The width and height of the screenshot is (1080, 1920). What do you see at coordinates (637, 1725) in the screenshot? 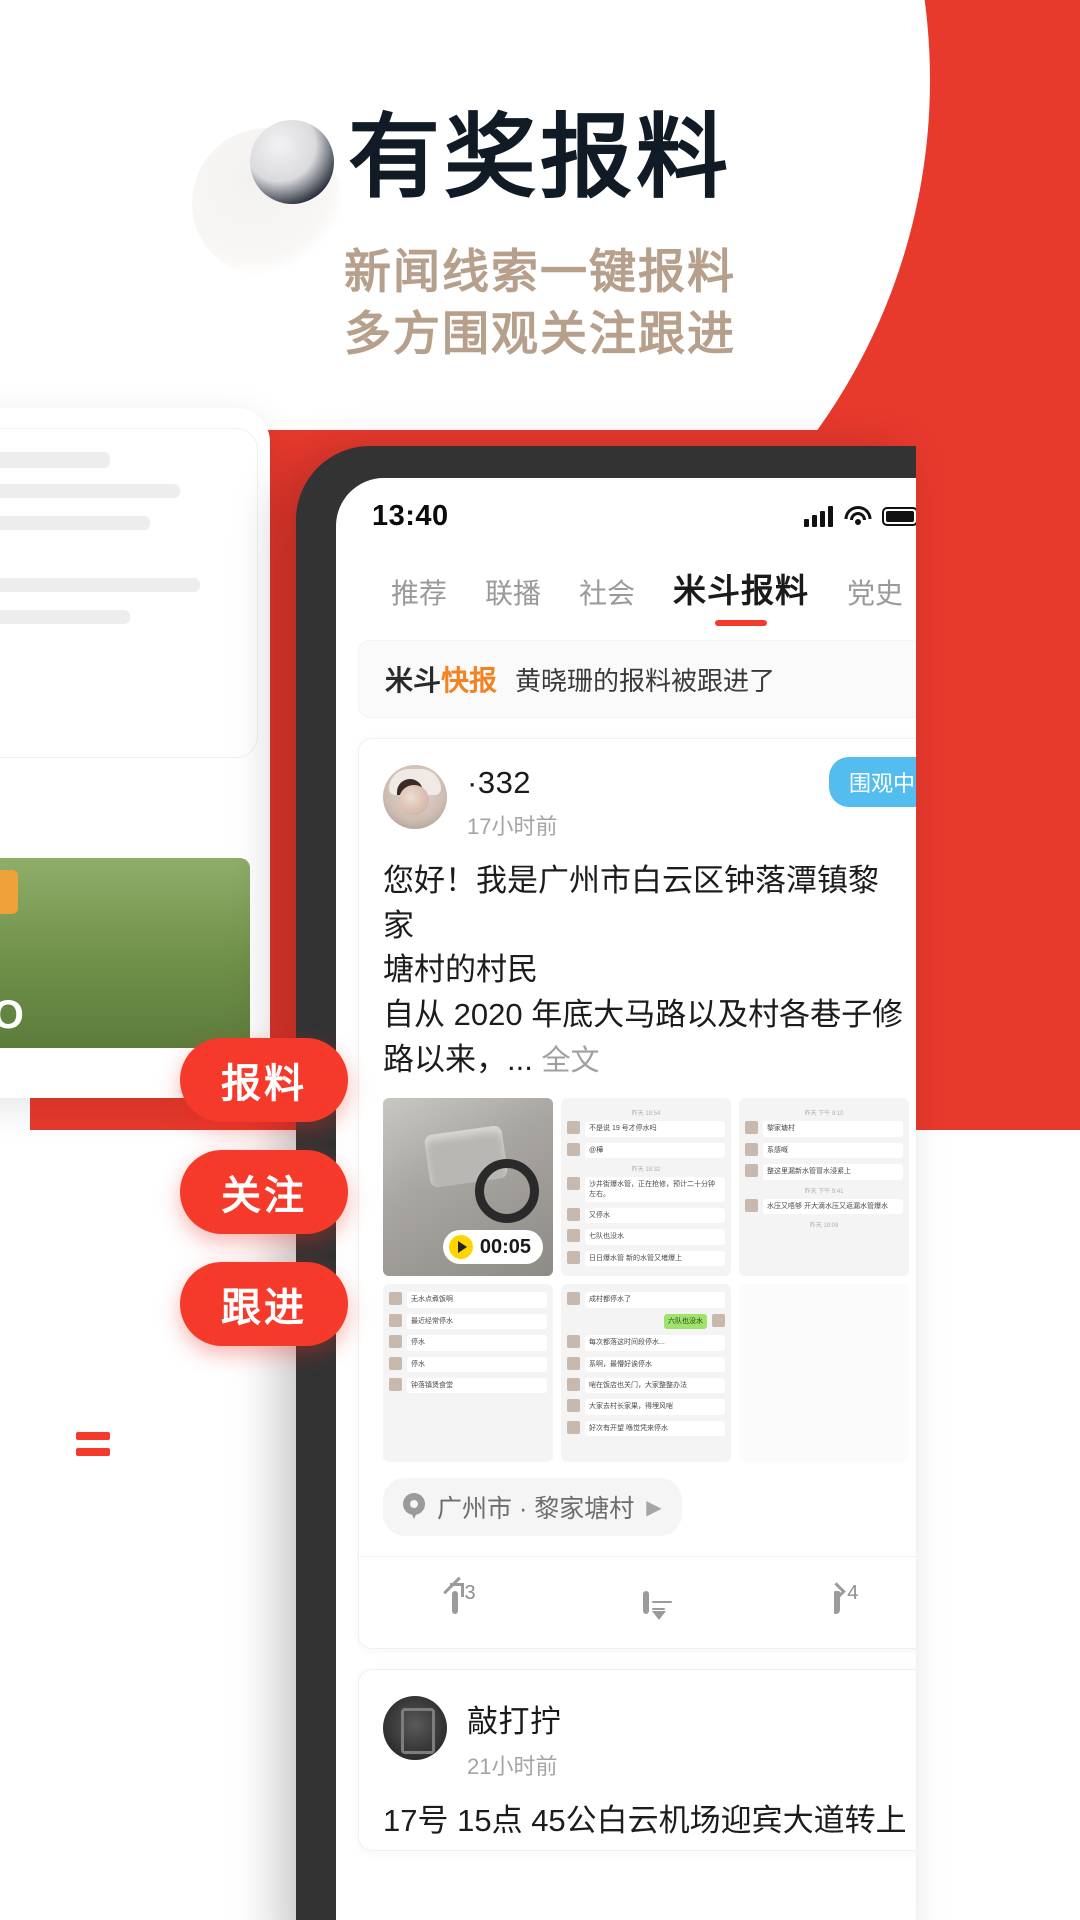
I see `post-header: 敲打拧 21小时前` at bounding box center [637, 1725].